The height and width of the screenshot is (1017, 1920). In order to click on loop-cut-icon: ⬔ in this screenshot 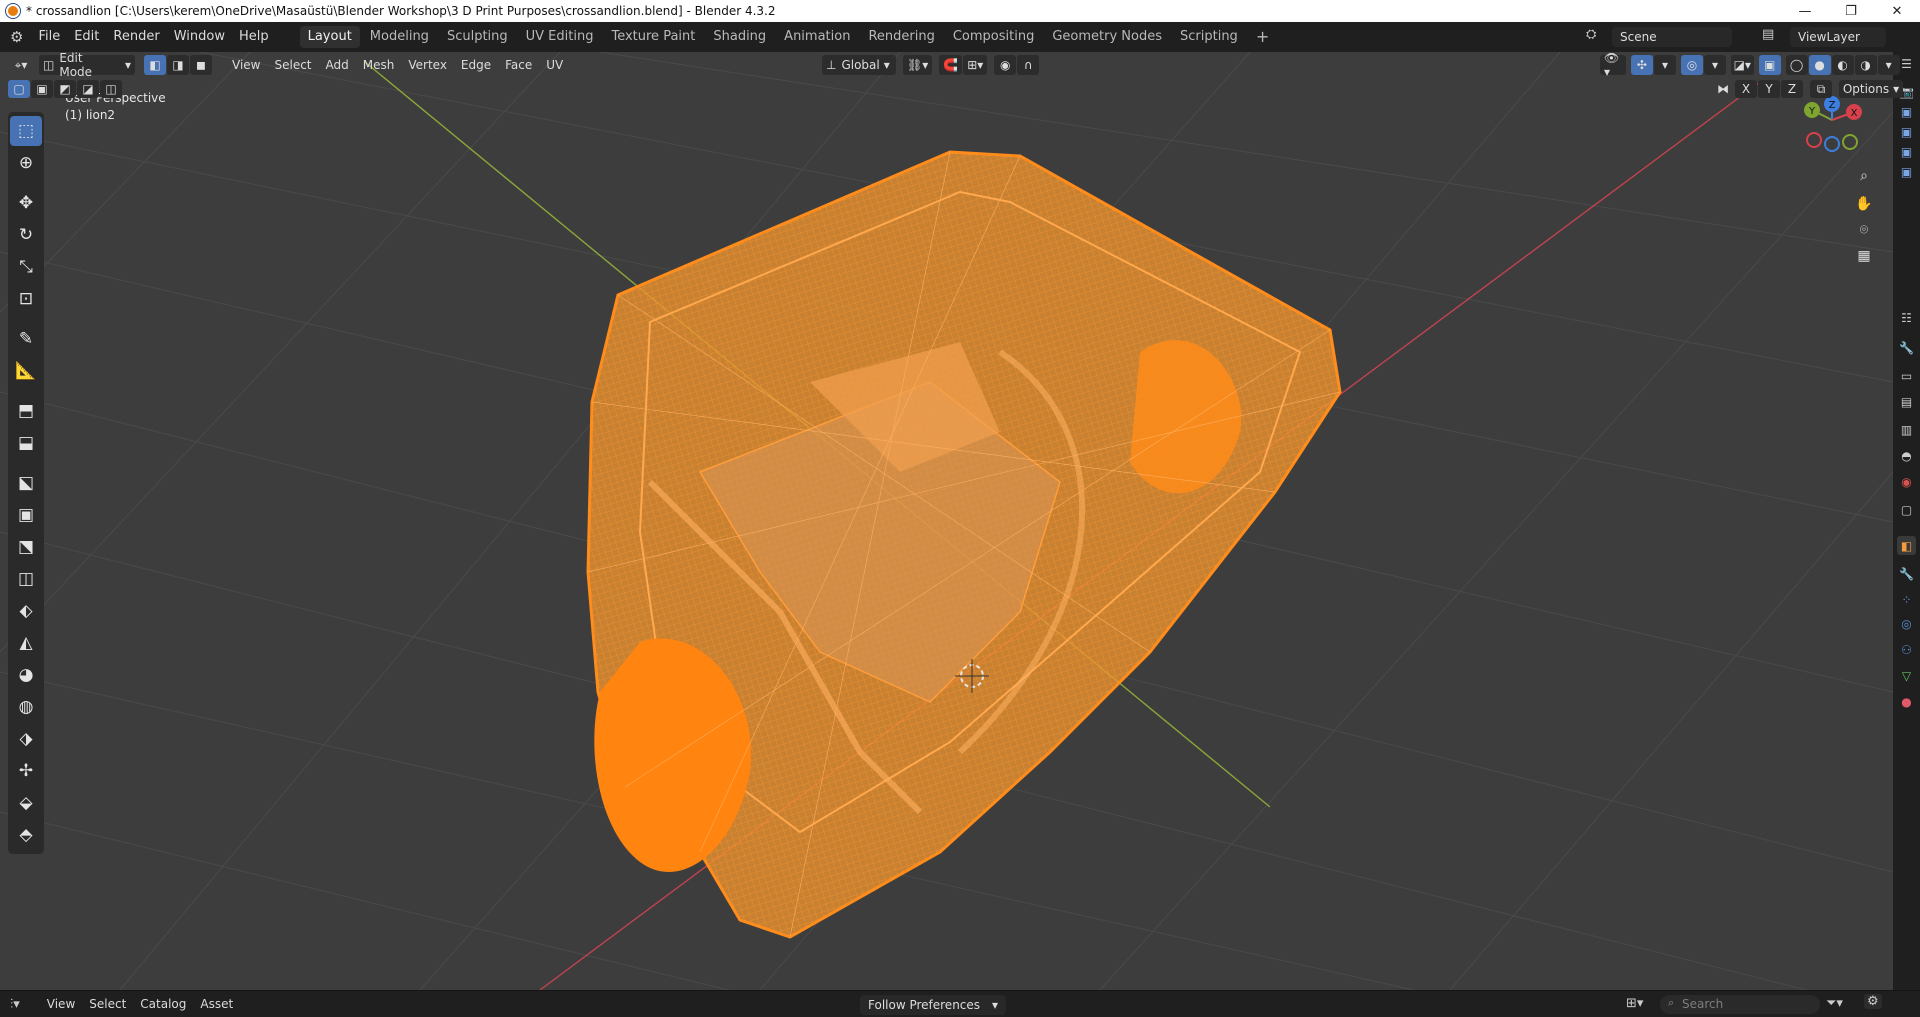, I will do `click(26, 547)`.